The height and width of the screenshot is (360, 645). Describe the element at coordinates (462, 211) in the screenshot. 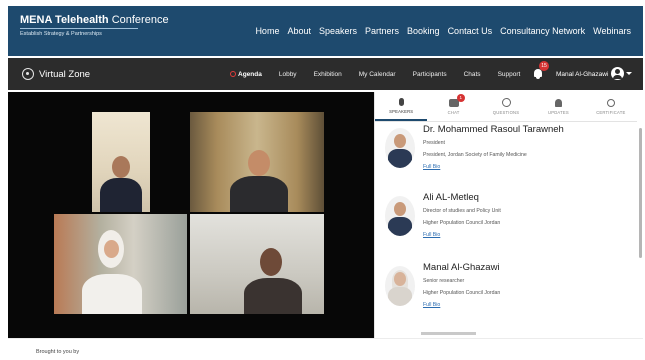

I see `speaker-title: Director of studies and Policy Unit` at that location.